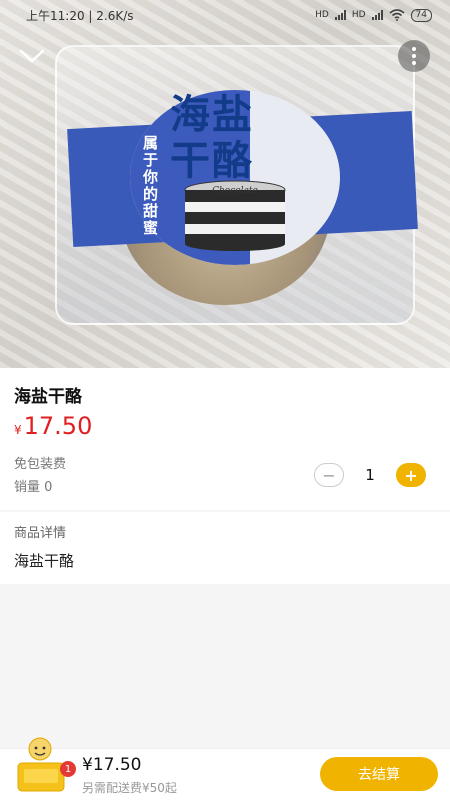  I want to click on status-bar: 上午11:20 | 2.6K/s HD HD 74, so click(225, 15).